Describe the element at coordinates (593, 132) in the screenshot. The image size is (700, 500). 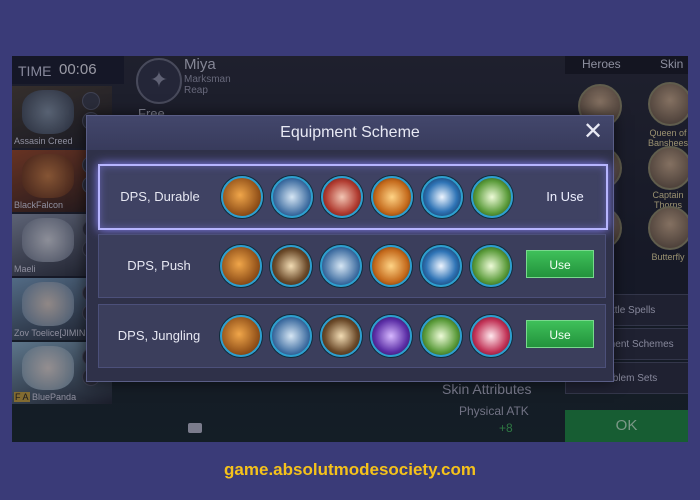
I see `close-icon: ✕` at that location.